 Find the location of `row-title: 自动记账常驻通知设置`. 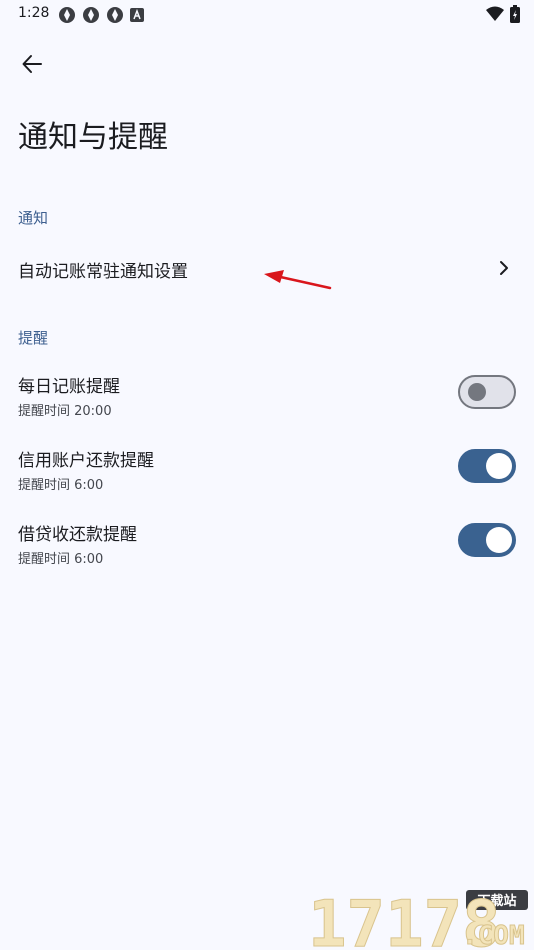

row-title: 自动记账常驻通知设置 is located at coordinates (103, 272).